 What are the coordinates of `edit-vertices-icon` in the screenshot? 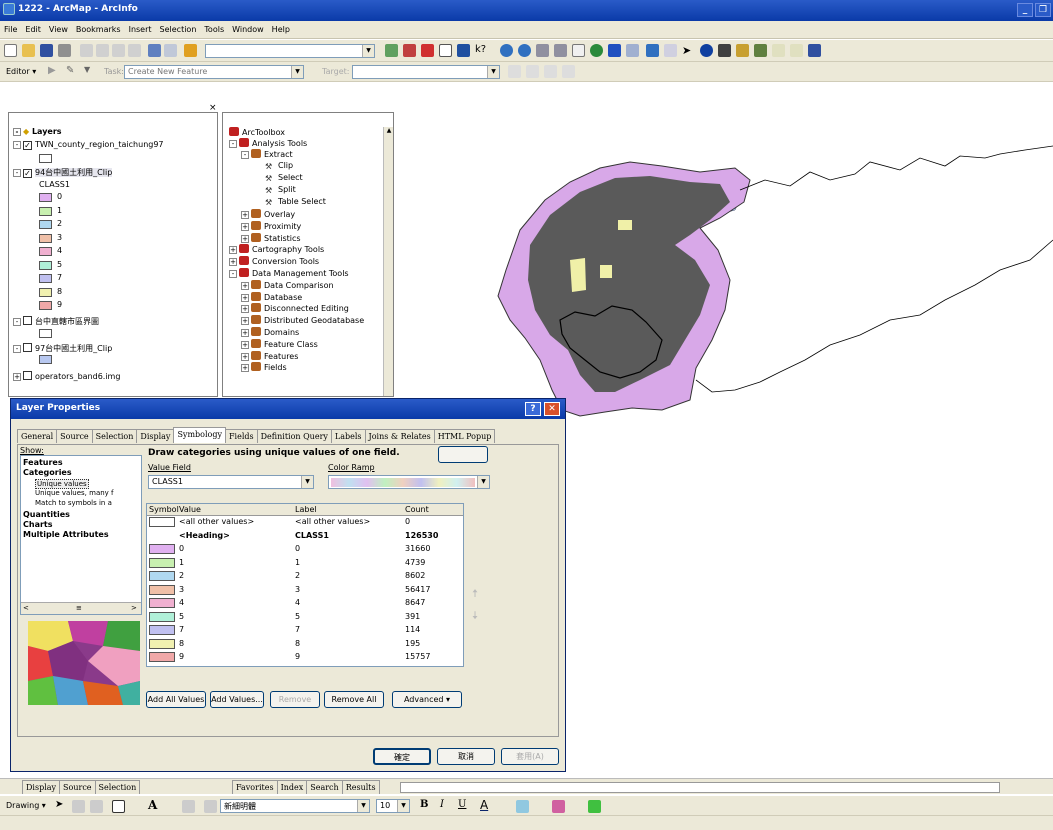 It's located at (188, 806).